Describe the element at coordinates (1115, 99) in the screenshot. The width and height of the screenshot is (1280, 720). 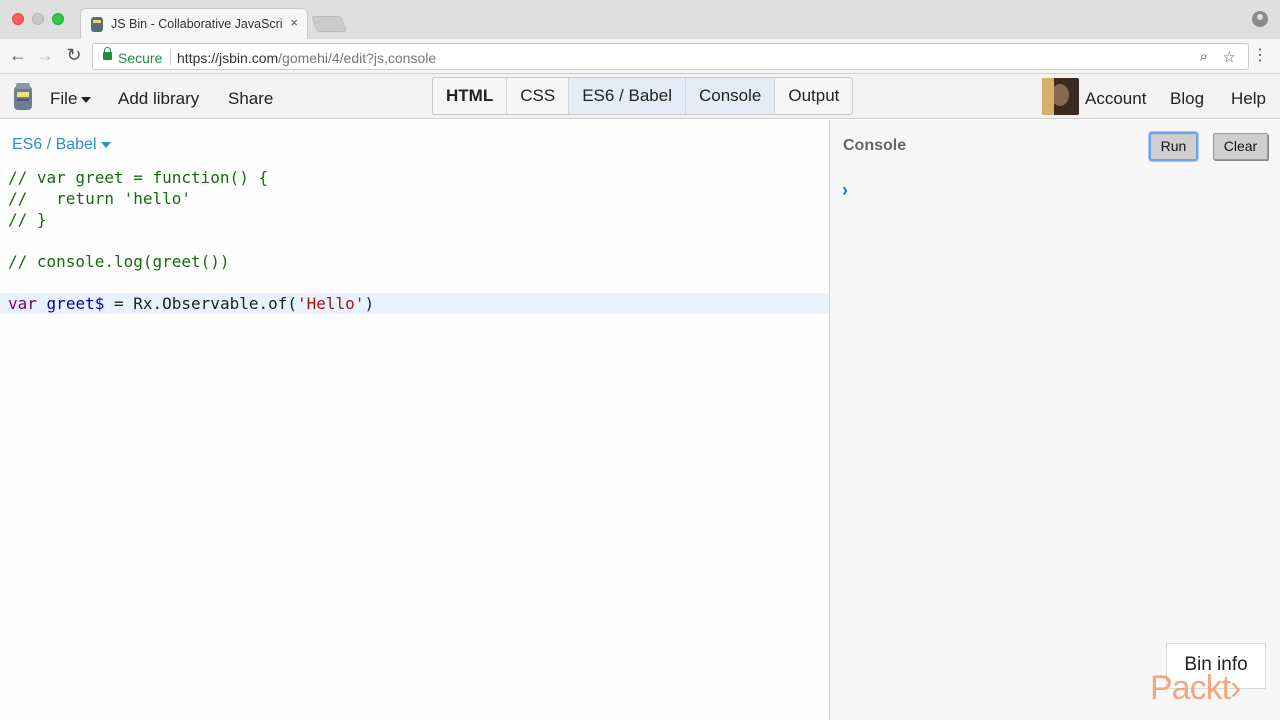
I see `account-menu: Account` at that location.